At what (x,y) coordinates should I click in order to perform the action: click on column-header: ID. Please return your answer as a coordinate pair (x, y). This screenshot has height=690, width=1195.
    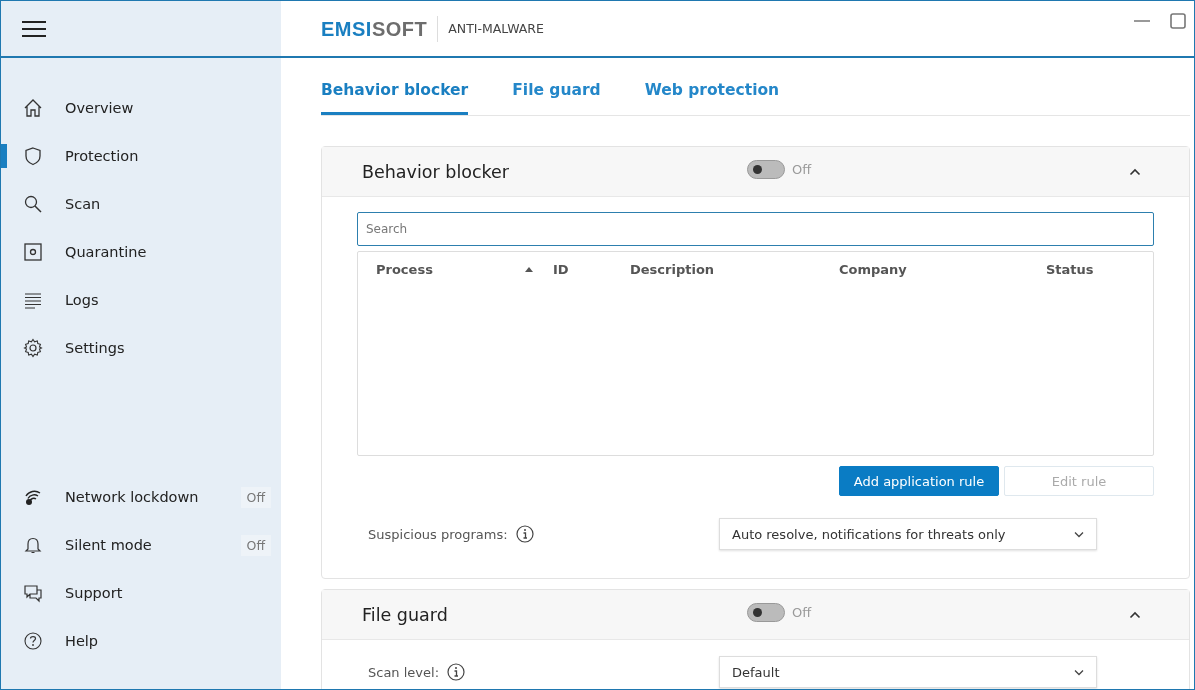
    Looking at the image, I should click on (591, 269).